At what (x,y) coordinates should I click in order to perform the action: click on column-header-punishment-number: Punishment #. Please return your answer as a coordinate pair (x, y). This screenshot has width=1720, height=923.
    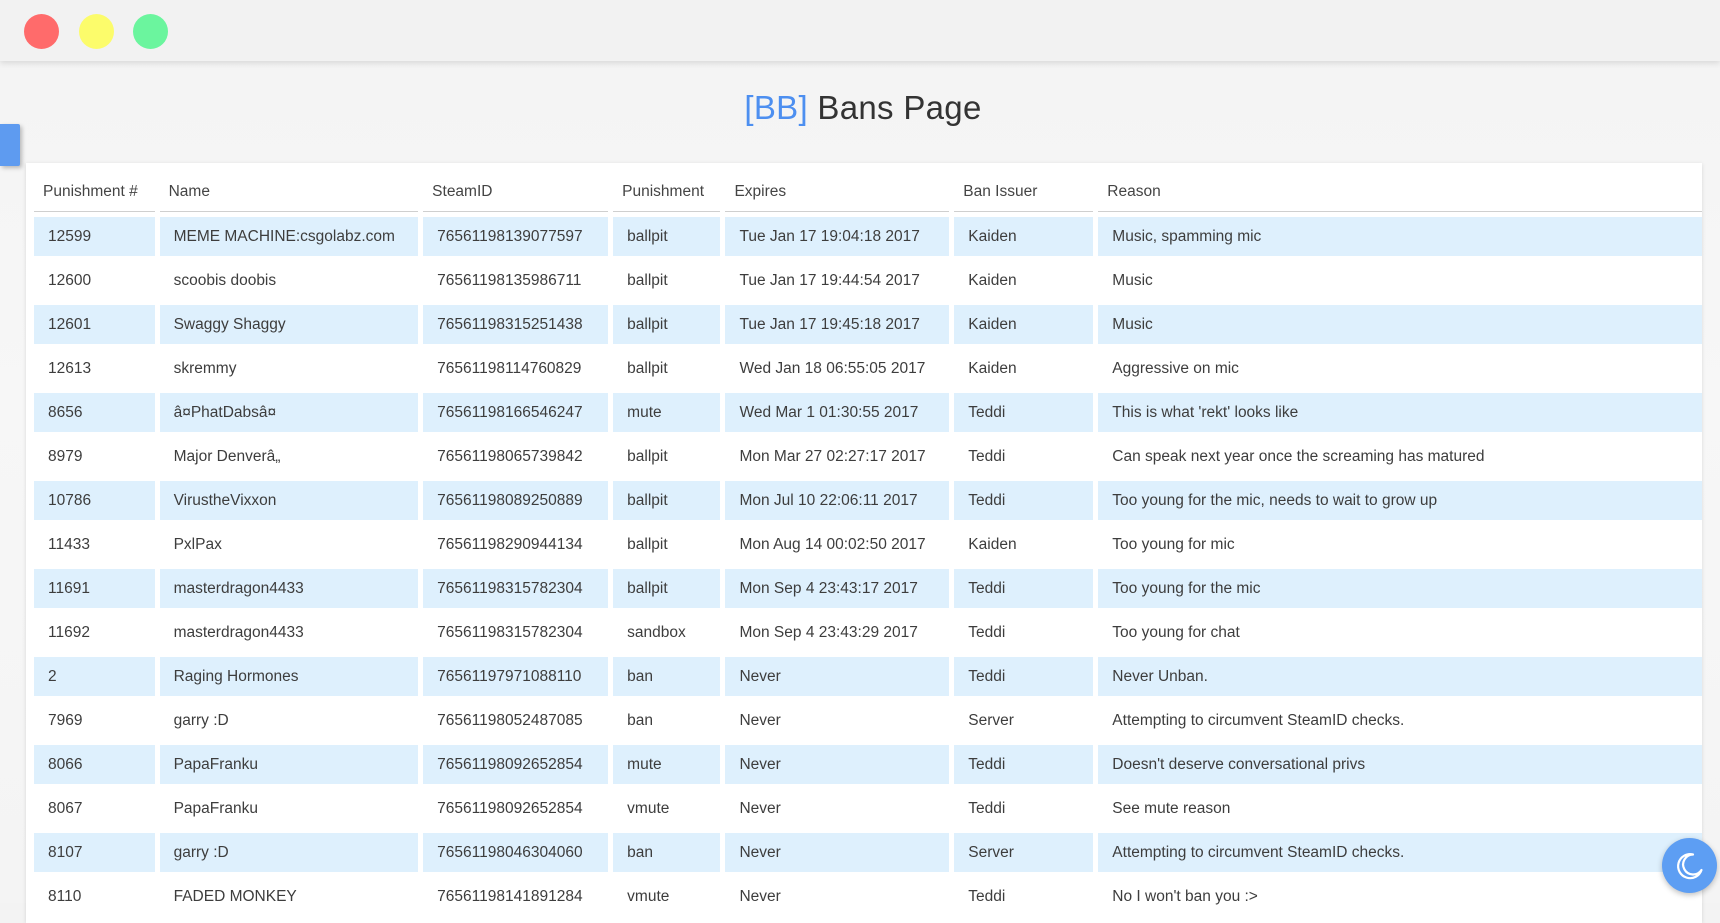
    Looking at the image, I should click on (94, 192).